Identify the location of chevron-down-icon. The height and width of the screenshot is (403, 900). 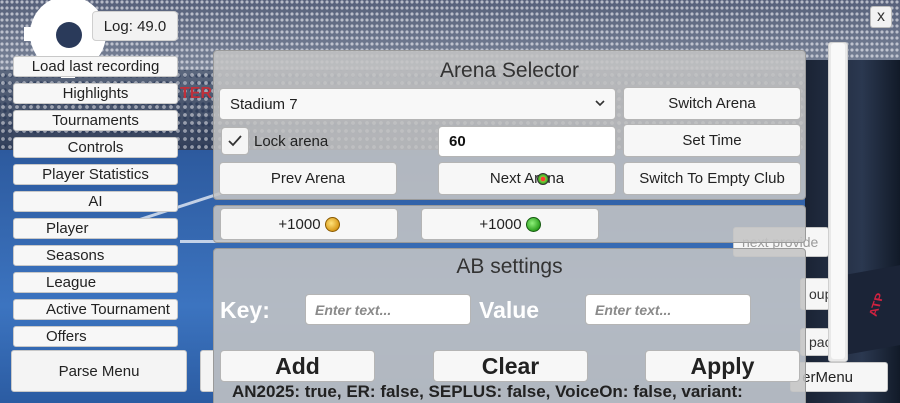
(600, 103).